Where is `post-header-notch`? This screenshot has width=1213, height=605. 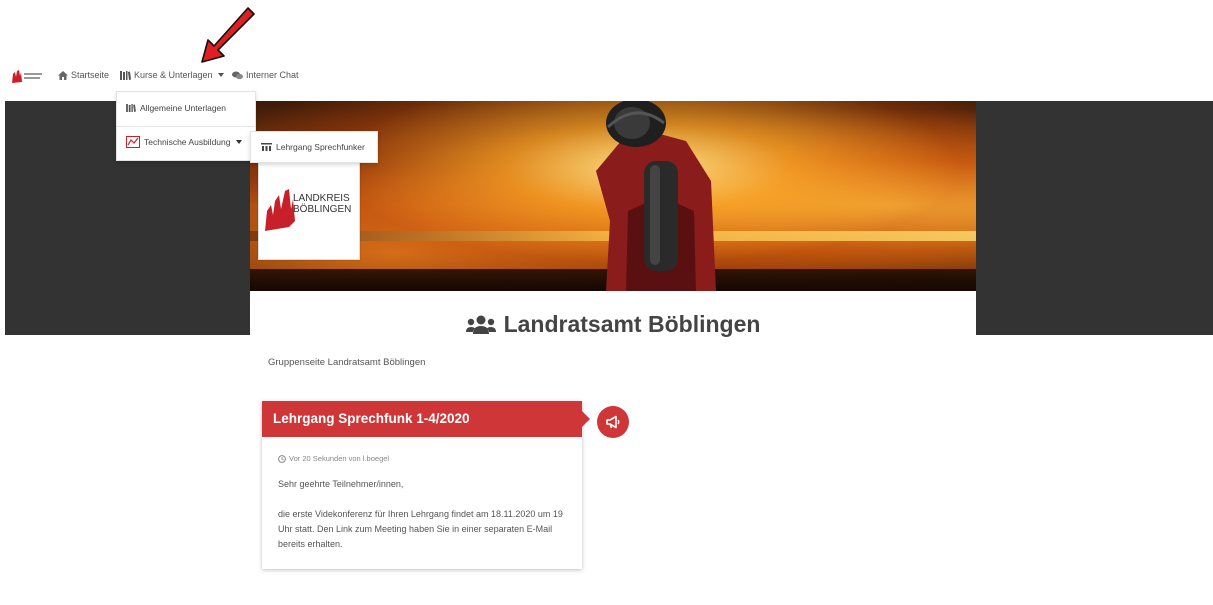
post-header-notch is located at coordinates (586, 419).